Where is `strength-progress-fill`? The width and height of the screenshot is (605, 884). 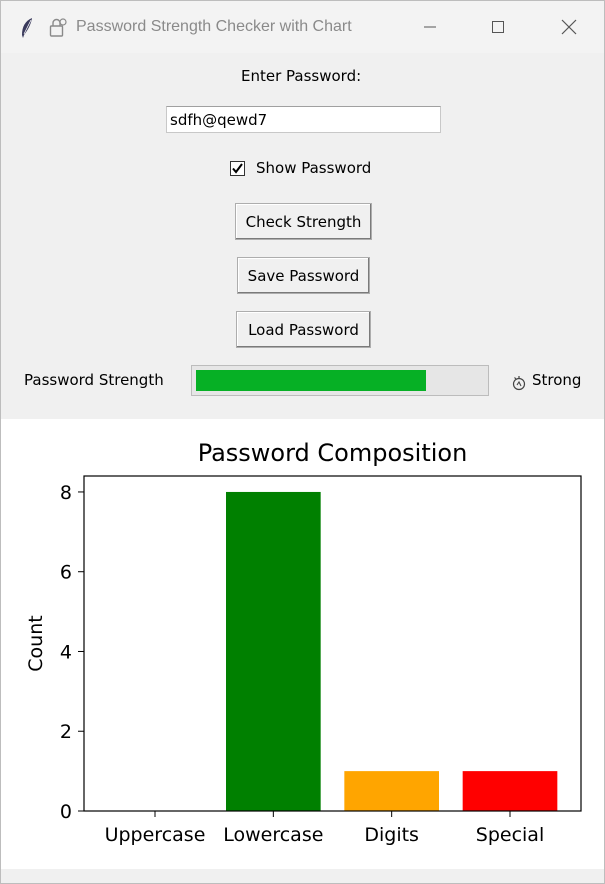 strength-progress-fill is located at coordinates (311, 380).